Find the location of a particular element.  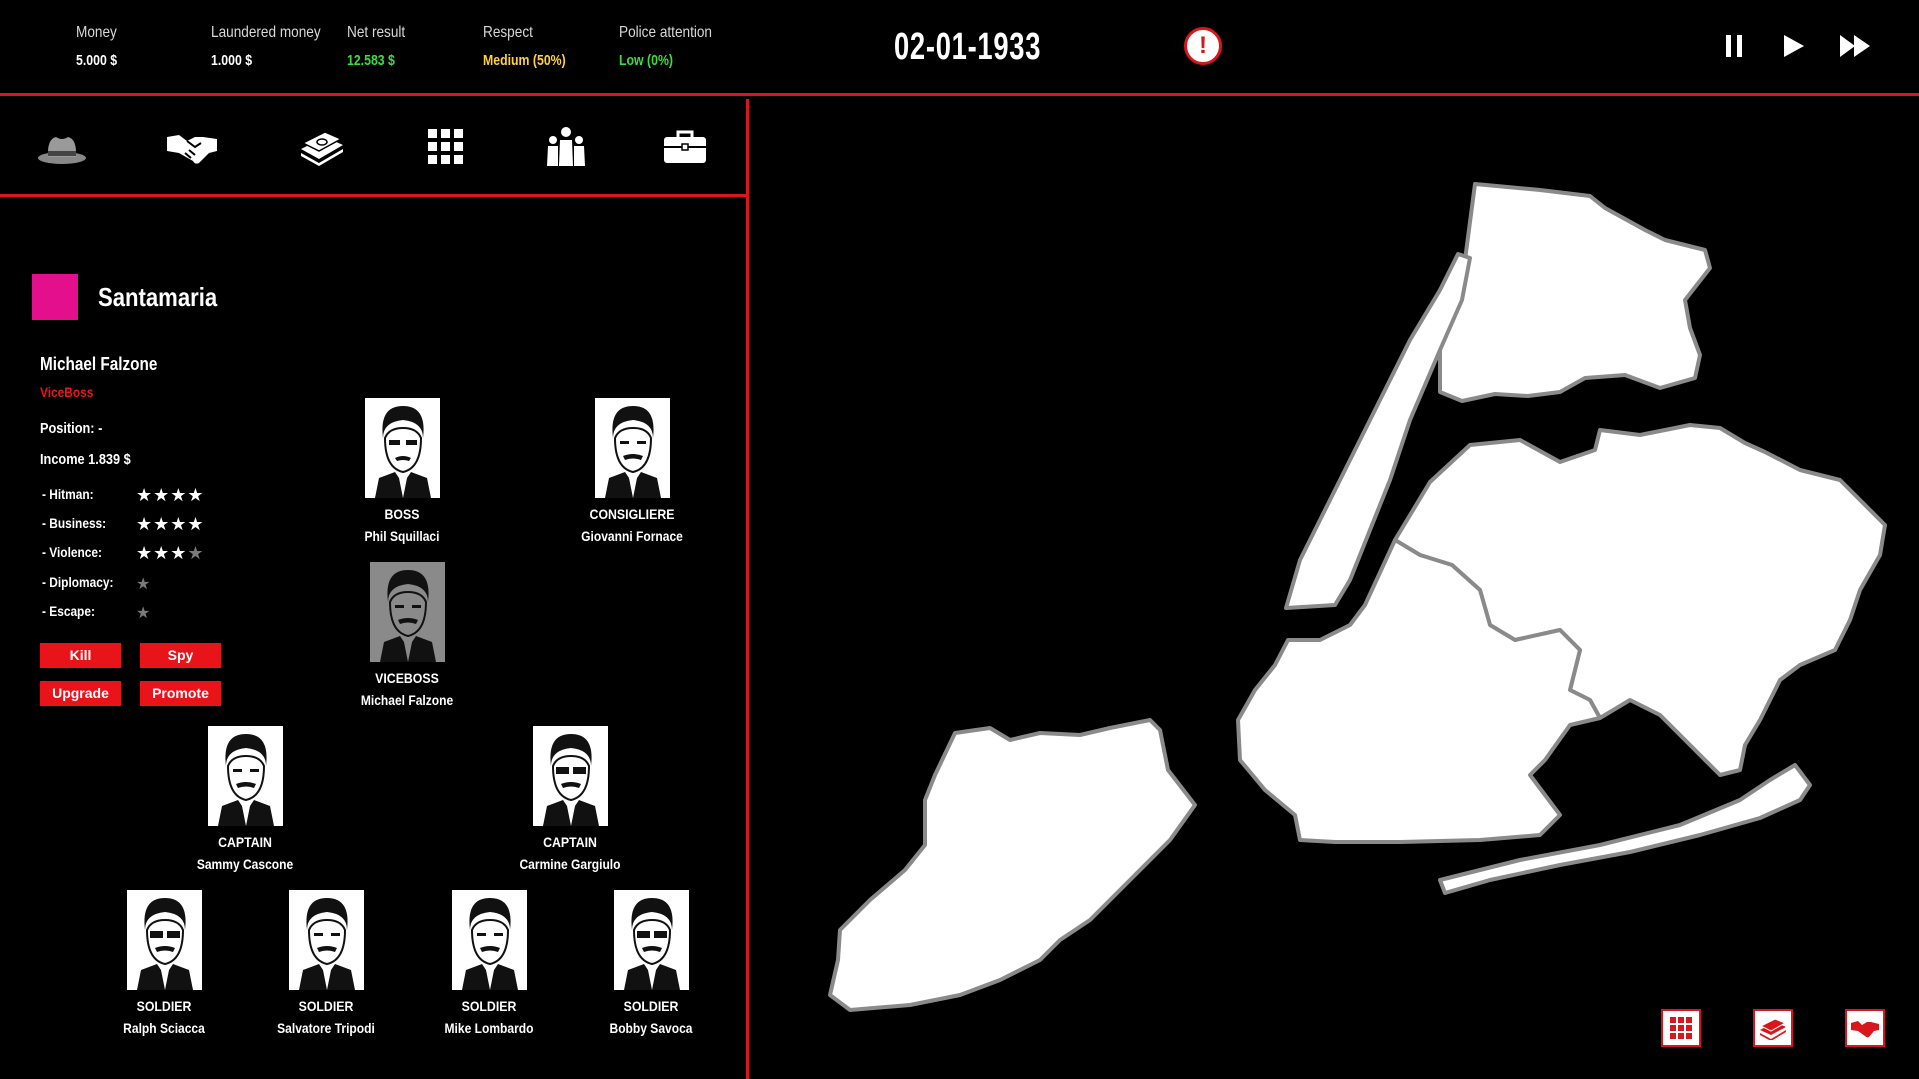

tab-money is located at coordinates (322, 147).